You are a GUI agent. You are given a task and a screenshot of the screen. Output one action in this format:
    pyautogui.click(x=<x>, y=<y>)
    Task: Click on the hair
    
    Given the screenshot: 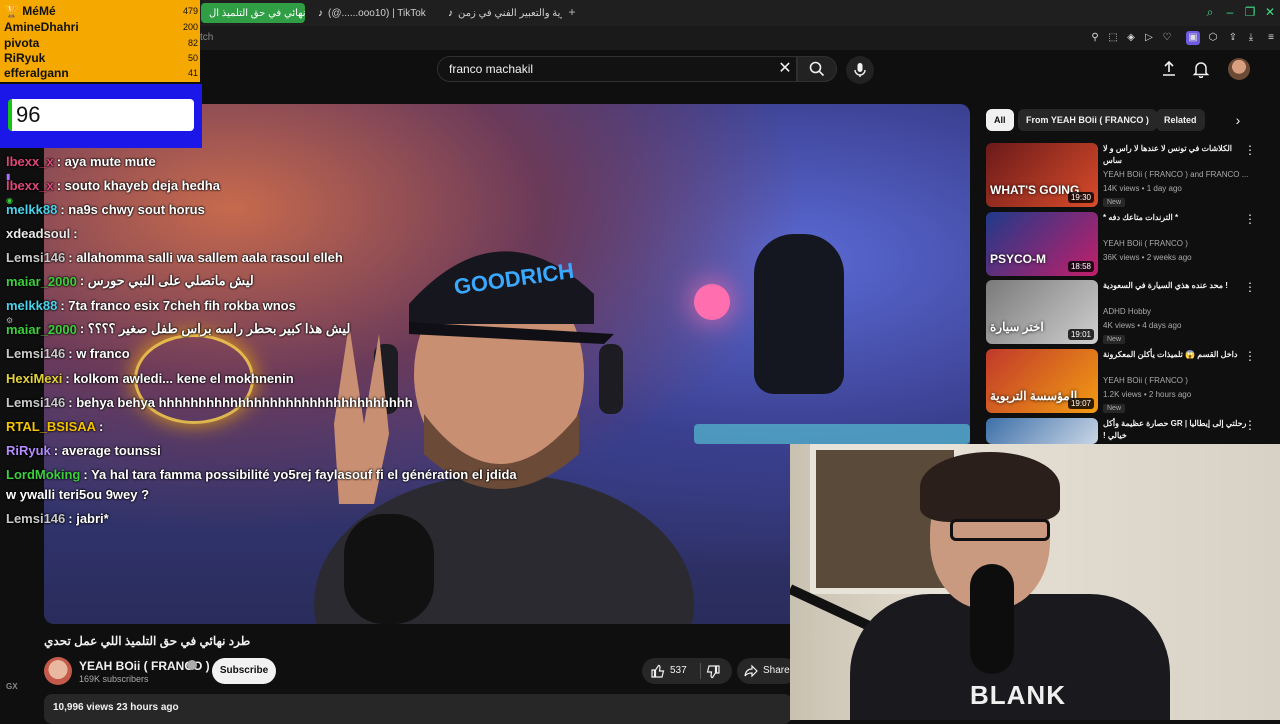 What is the action you would take?
    pyautogui.click(x=990, y=487)
    